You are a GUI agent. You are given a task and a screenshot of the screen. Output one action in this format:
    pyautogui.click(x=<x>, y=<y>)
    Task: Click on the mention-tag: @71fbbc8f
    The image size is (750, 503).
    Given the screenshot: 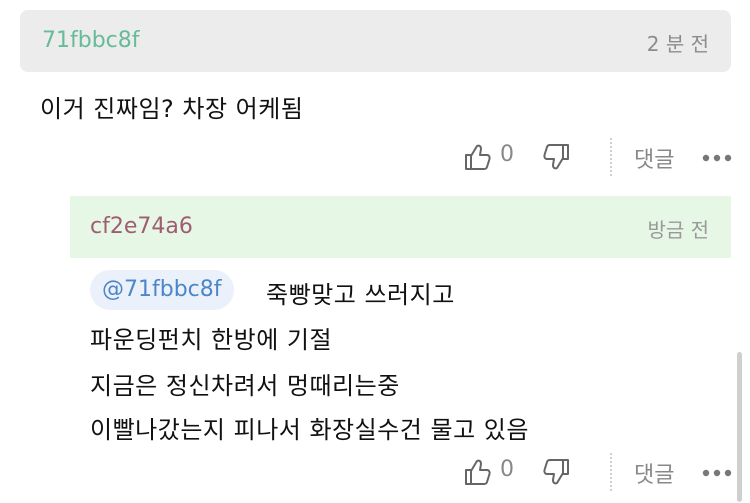 What is the action you would take?
    pyautogui.click(x=162, y=290)
    